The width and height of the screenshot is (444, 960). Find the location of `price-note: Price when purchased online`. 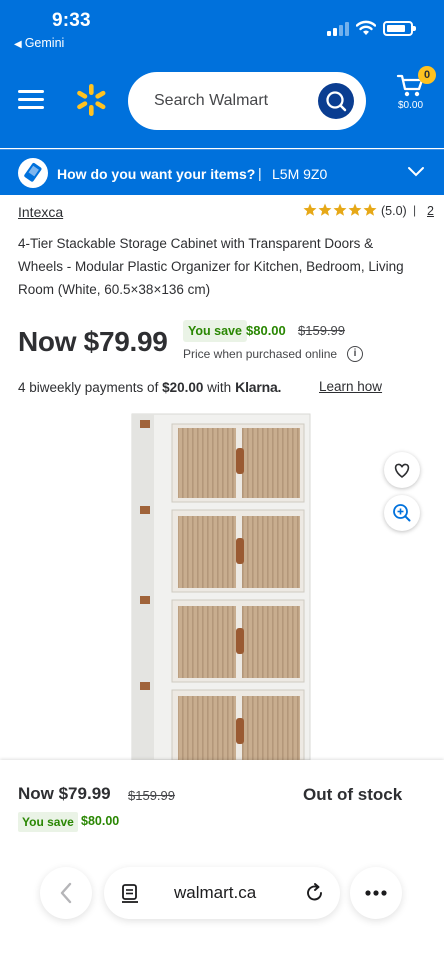

price-note: Price when purchased online is located at coordinates (260, 354).